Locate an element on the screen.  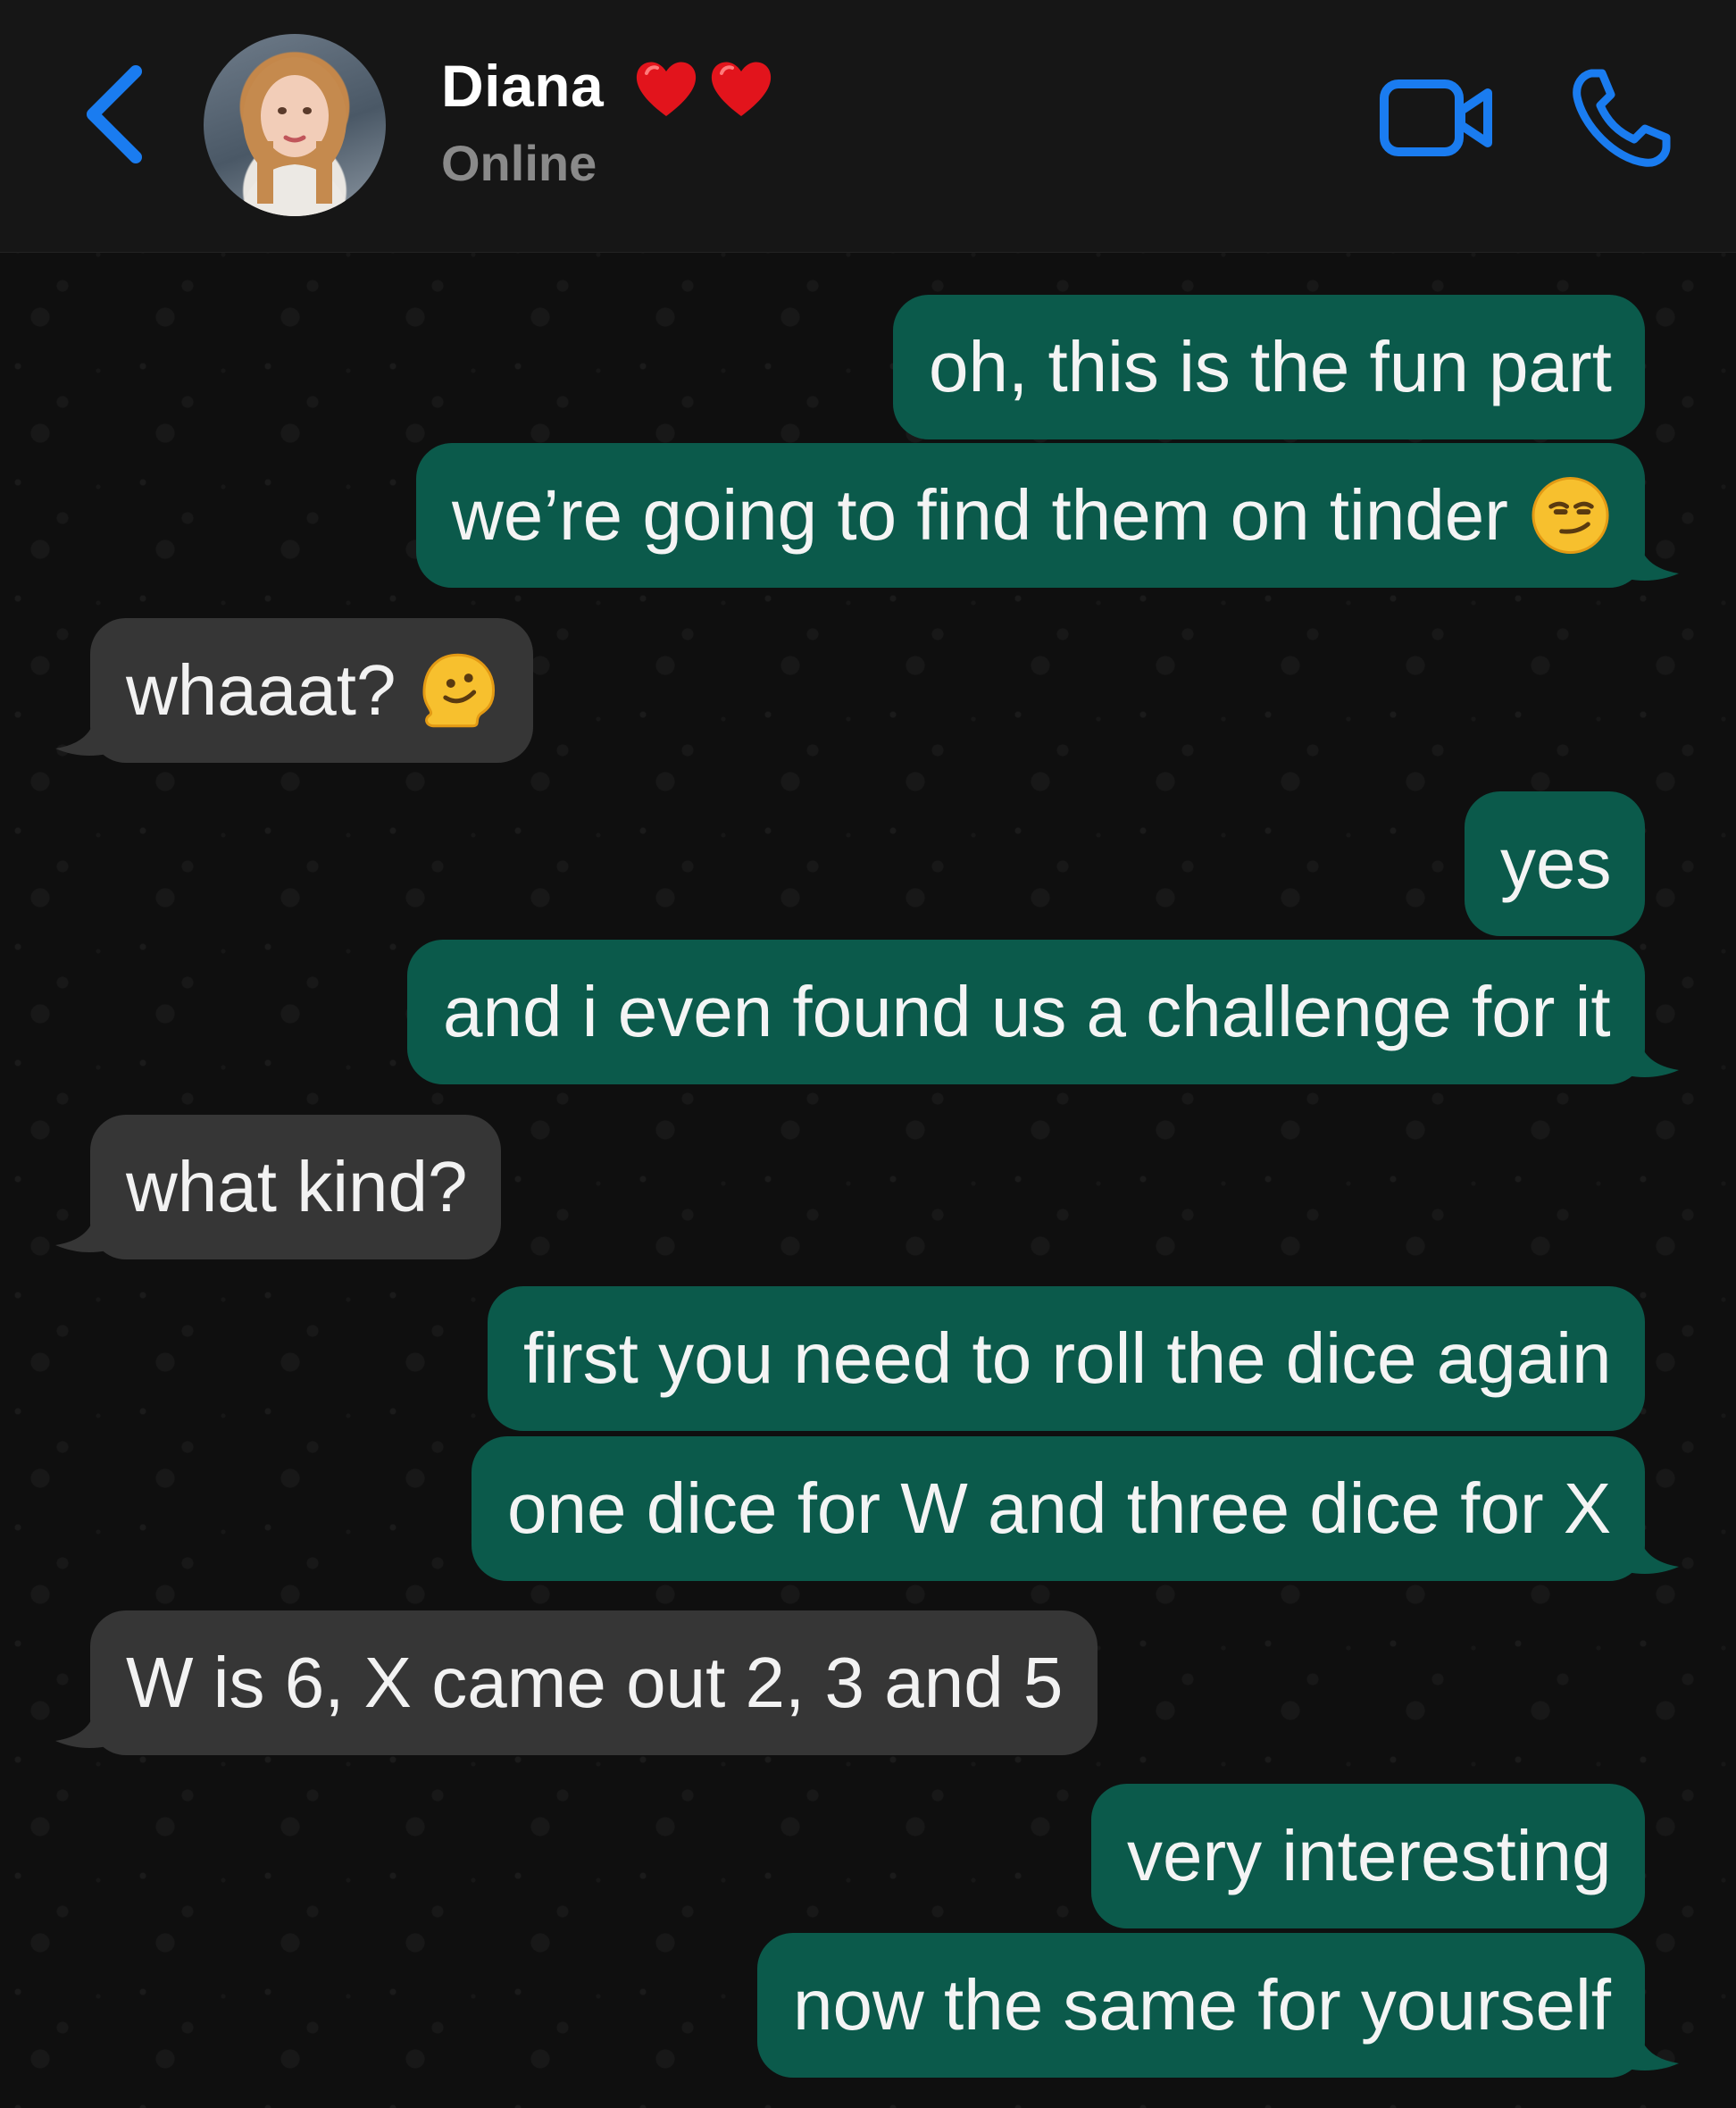
message-text: W is 6, X came out 2, 3 and 5 is located at coordinates (595, 1683).